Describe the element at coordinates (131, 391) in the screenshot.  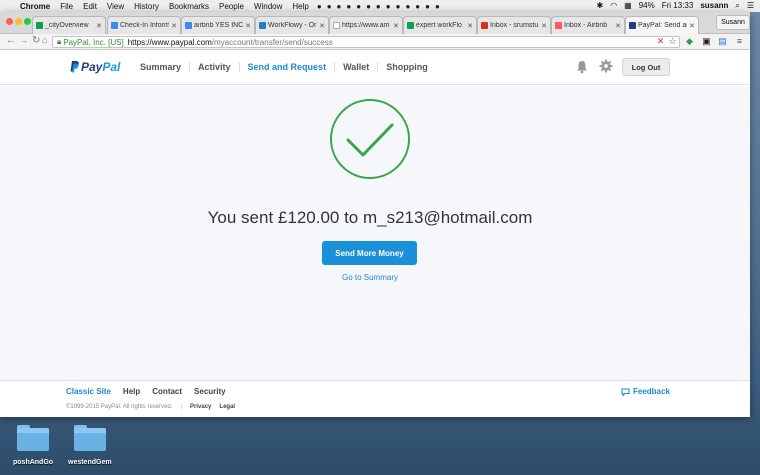
I see `footer-help: Help` at that location.